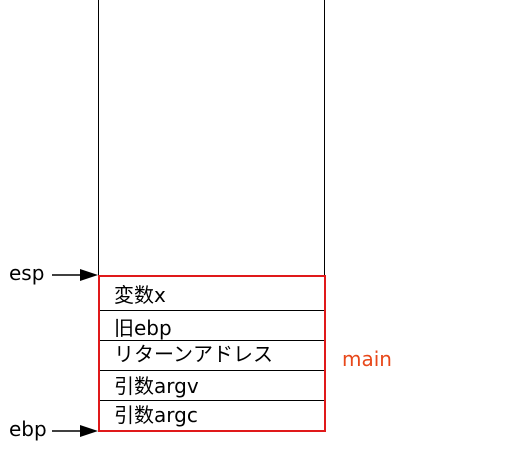 This screenshot has height=454, width=510. What do you see at coordinates (28, 429) in the screenshot?
I see `ebp-label: ebp` at bounding box center [28, 429].